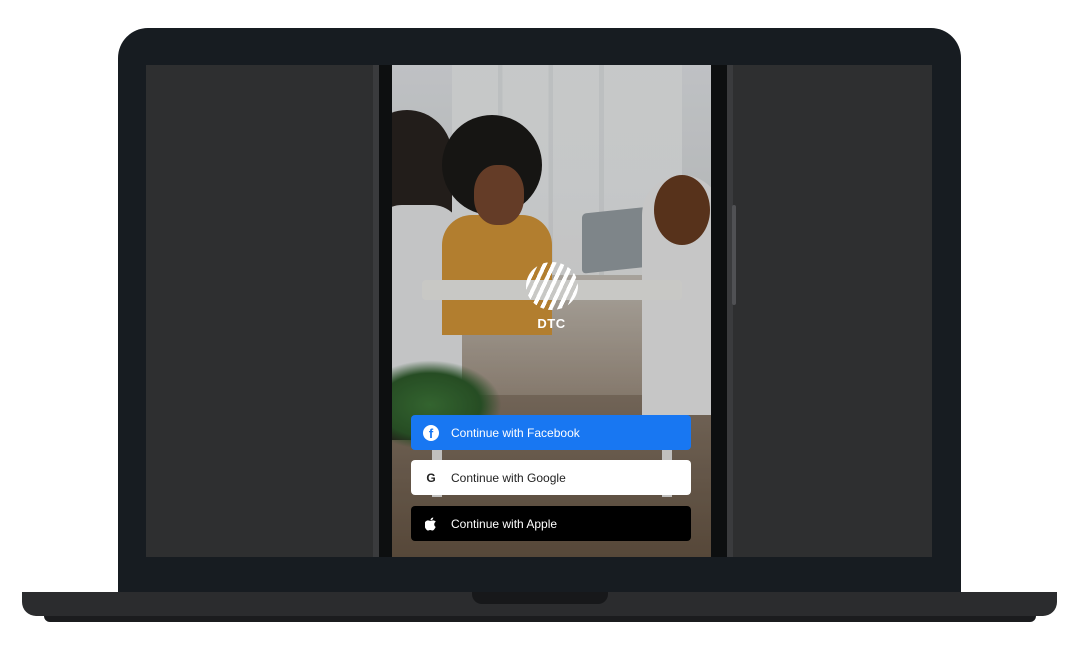 This screenshot has height=663, width=1080. I want to click on continue-with-apple-button: Continue with Apple, so click(551, 523).